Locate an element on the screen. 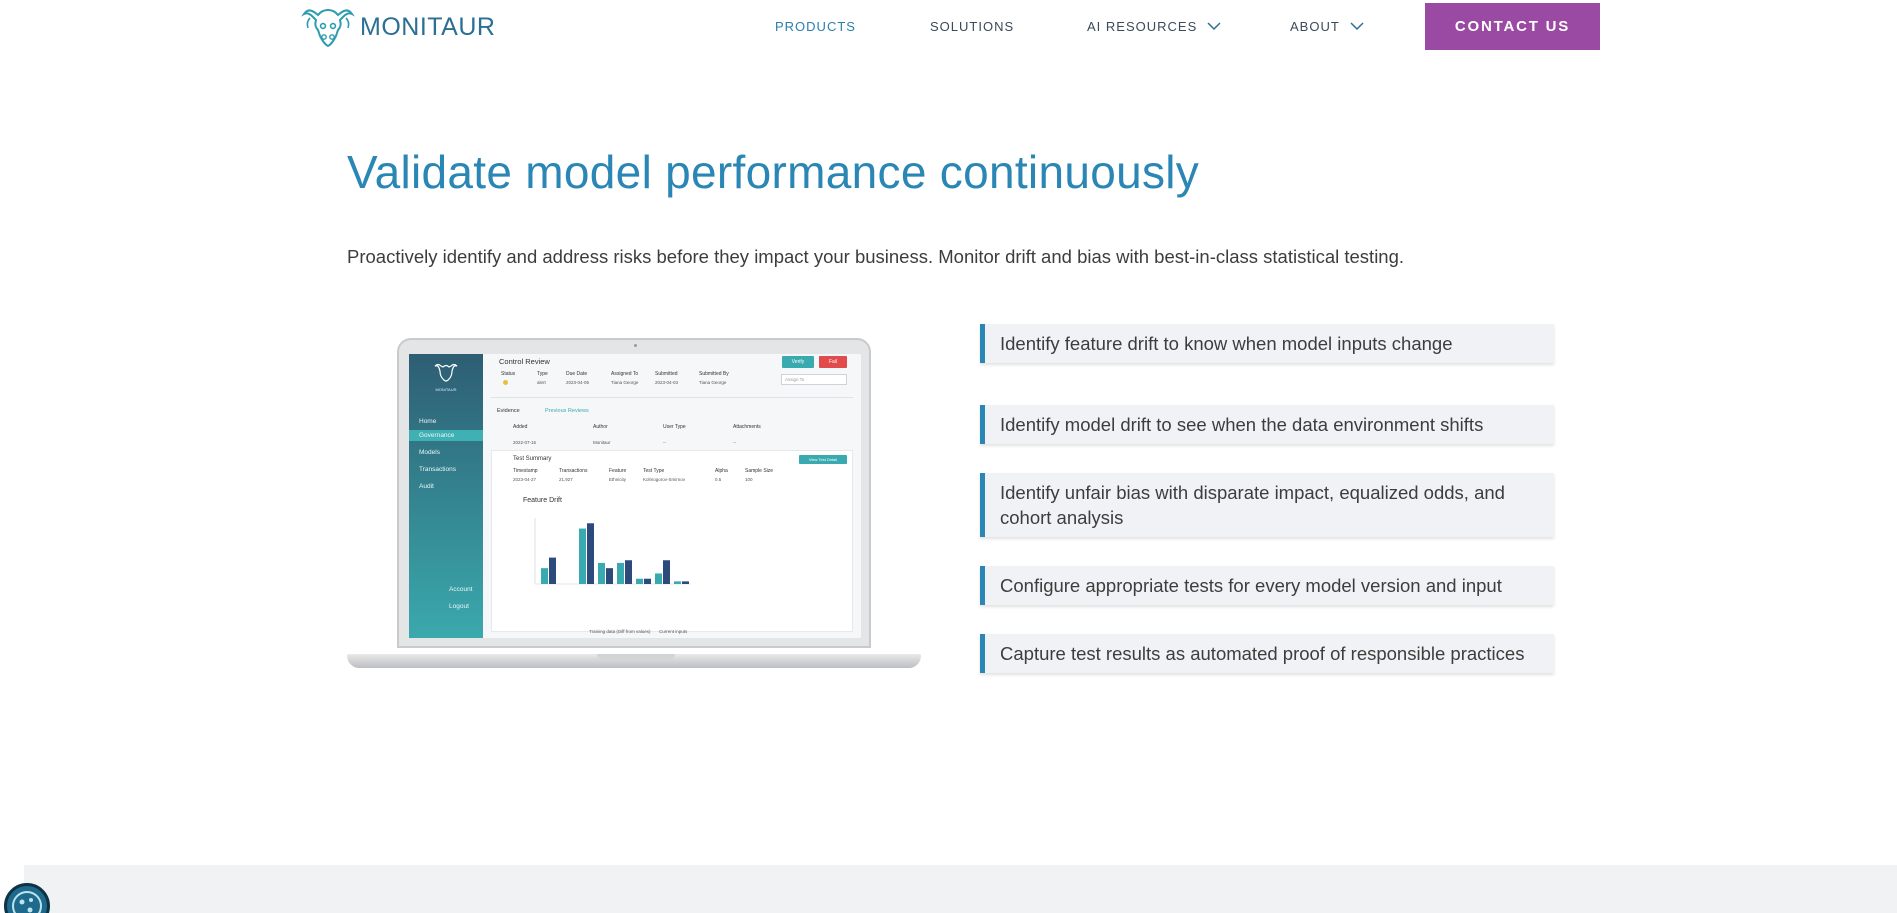  nav-about: ABOUT is located at coordinates (1327, 26).